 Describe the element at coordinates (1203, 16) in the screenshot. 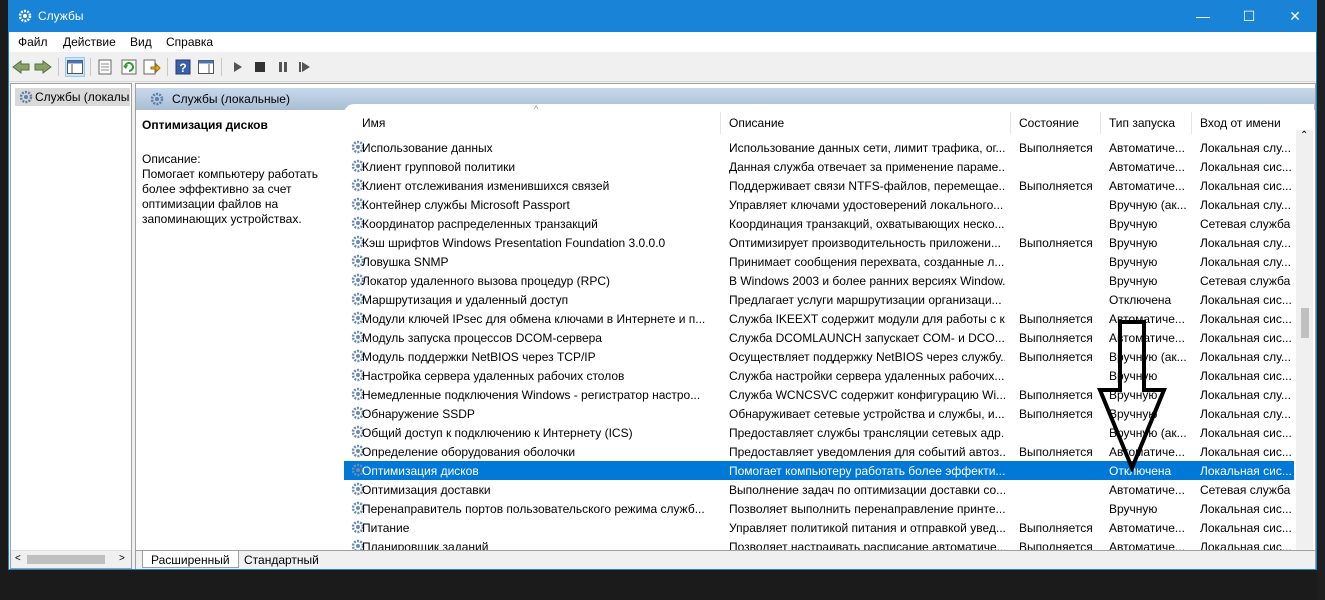

I see `minimize-button: —` at that location.